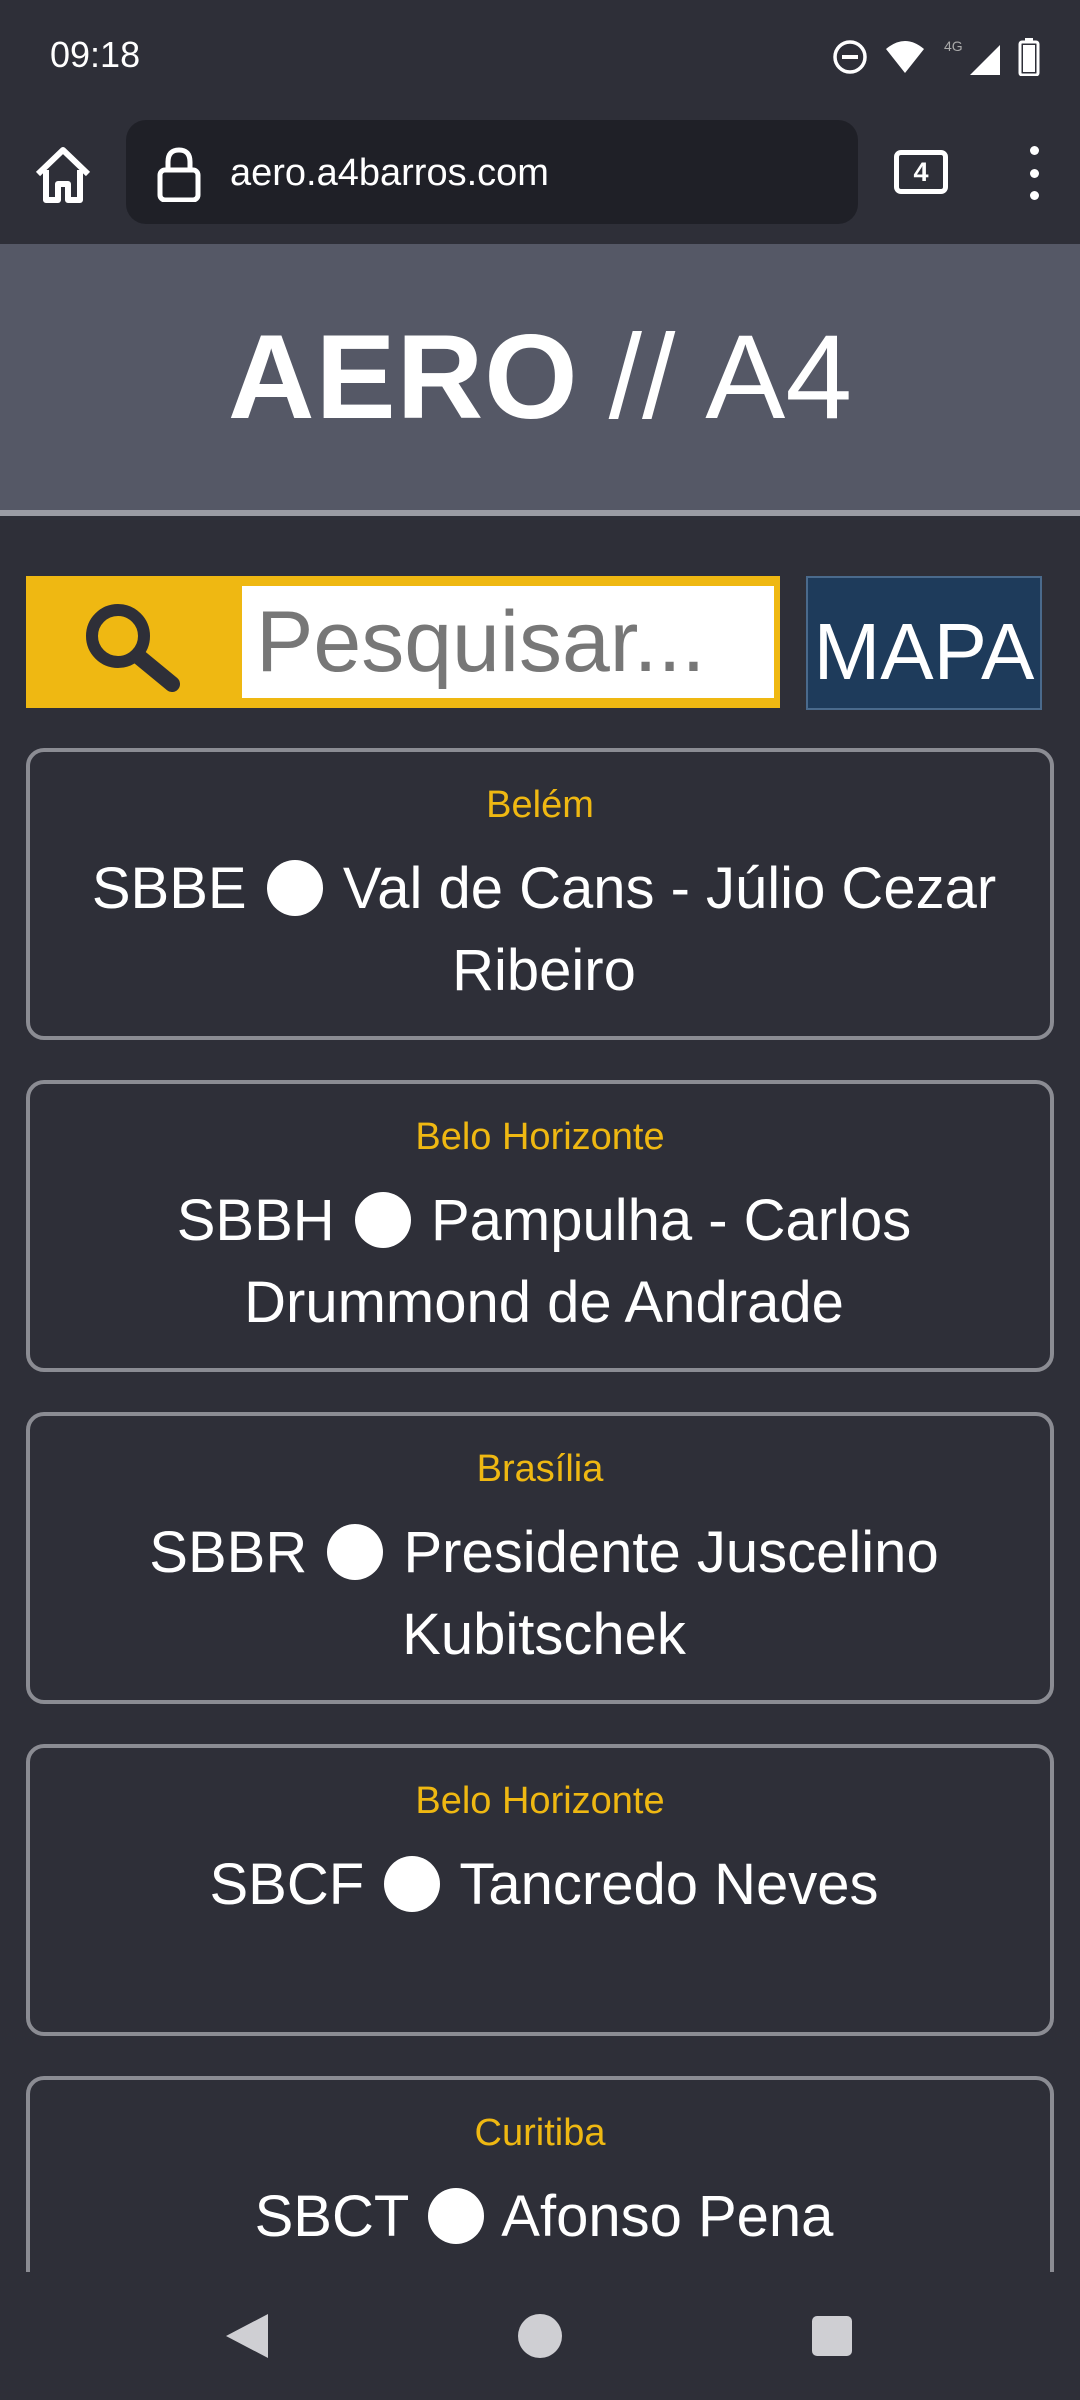 The width and height of the screenshot is (1080, 2400). What do you see at coordinates (255, 1220) in the screenshot?
I see `airport-code: SBBH` at bounding box center [255, 1220].